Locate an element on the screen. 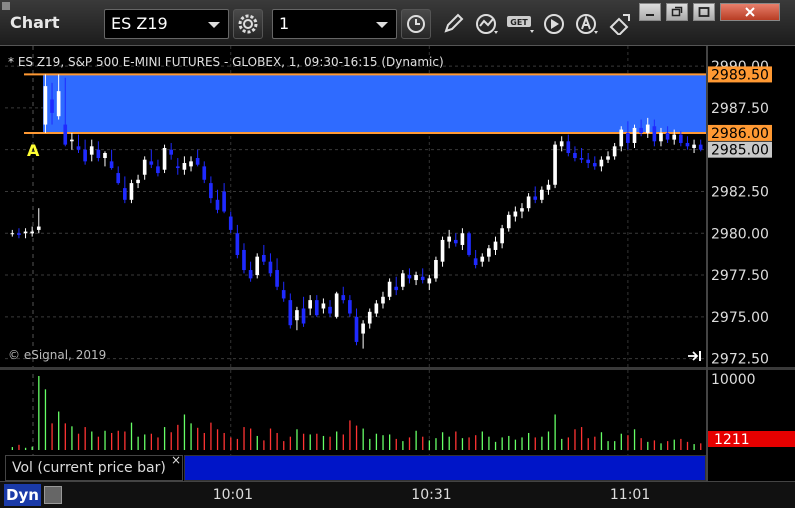 Image resolution: width=795 pixels, height=508 pixels. symbol-select: ES Z19 is located at coordinates (166, 24).